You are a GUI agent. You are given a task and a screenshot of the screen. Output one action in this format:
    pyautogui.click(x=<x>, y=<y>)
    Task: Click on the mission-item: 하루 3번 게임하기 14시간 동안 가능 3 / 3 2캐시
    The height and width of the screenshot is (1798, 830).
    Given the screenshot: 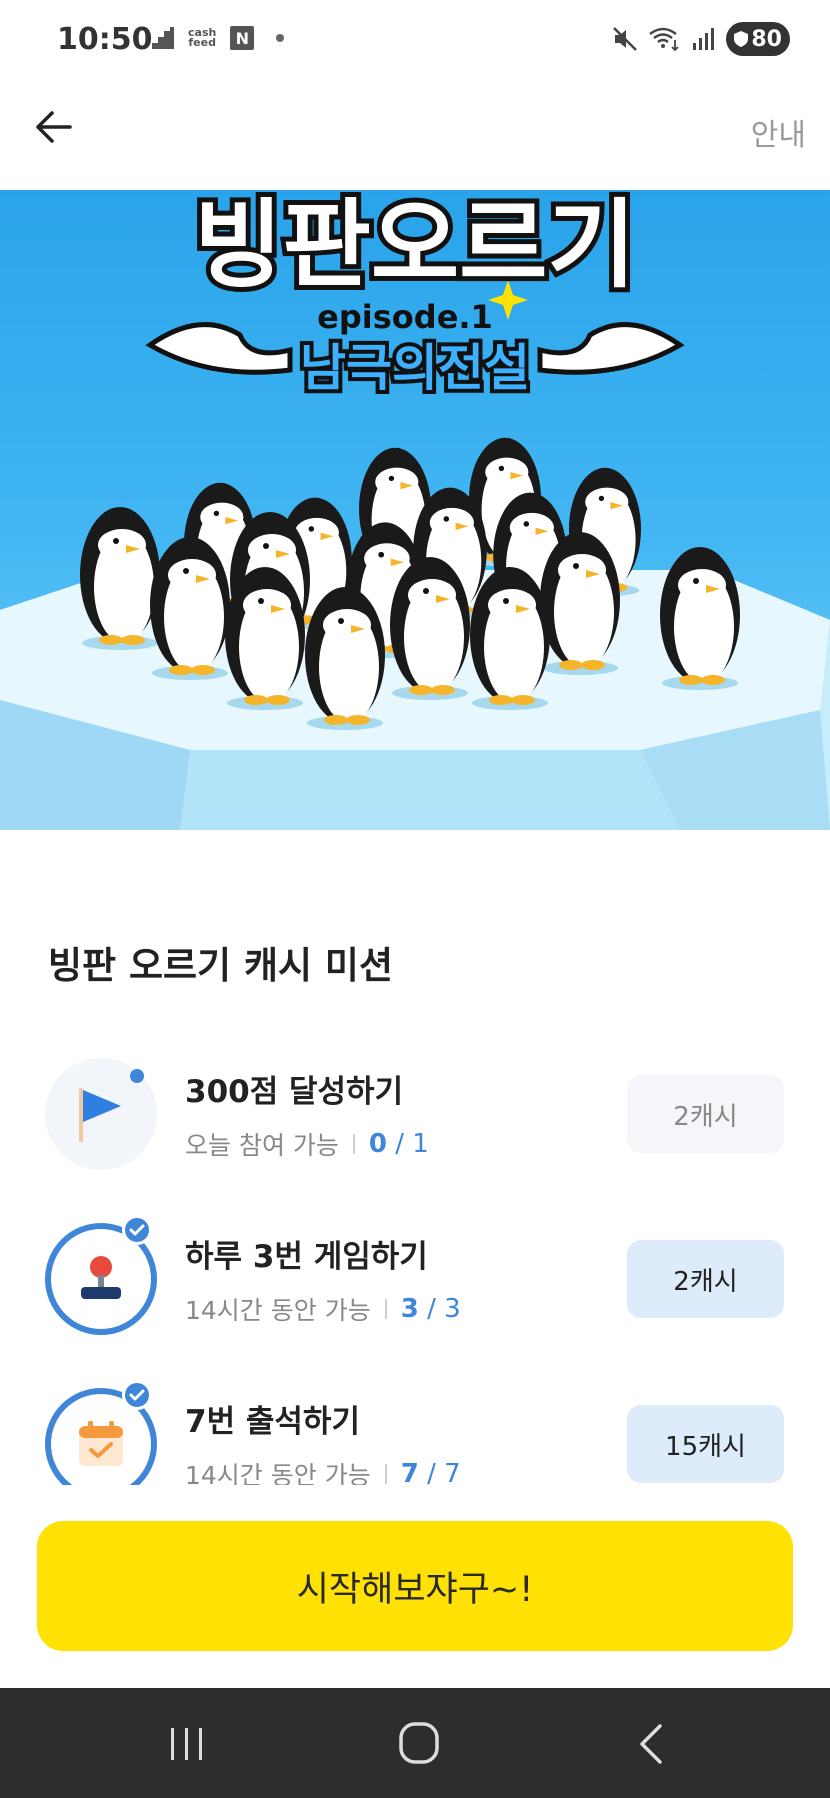 What is the action you would take?
    pyautogui.click(x=415, y=1270)
    